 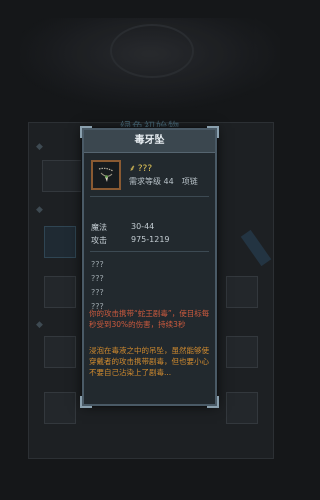 What do you see at coordinates (149, 141) in the screenshot?
I see `tooltip-title: 毒牙坠` at bounding box center [149, 141].